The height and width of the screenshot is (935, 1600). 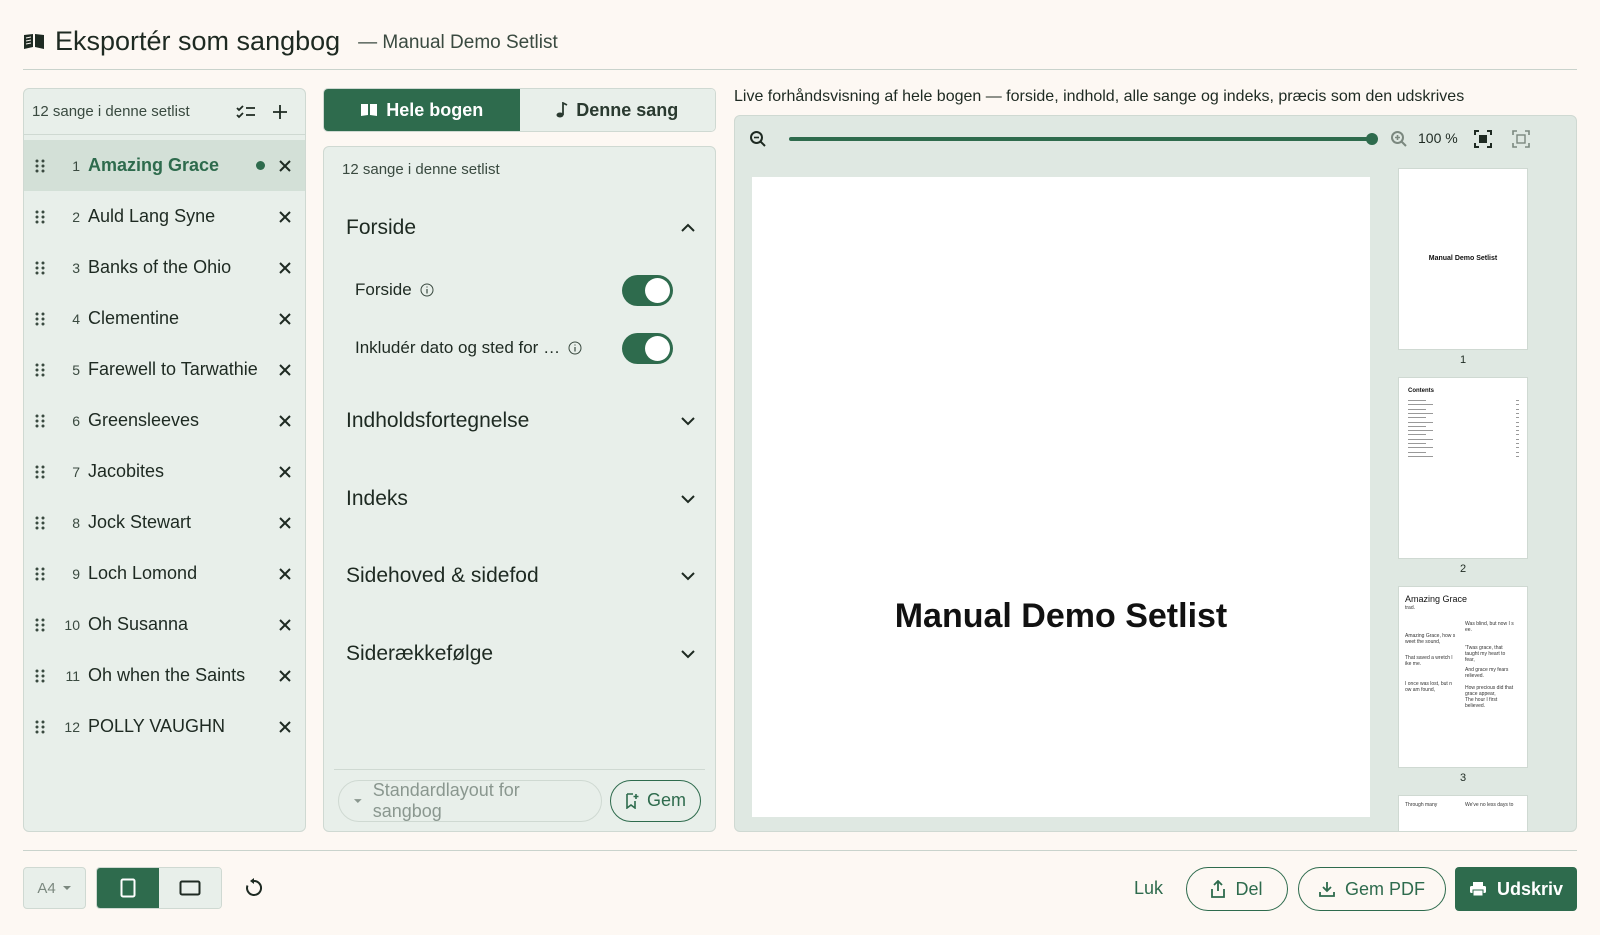 I want to click on list-item: 11 Oh when the Saints, so click(x=164, y=675).